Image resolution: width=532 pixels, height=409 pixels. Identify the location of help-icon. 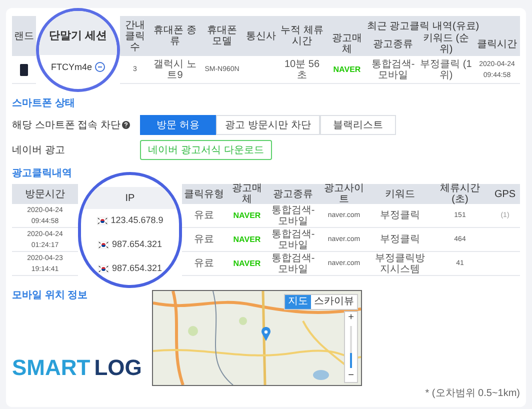
(126, 125).